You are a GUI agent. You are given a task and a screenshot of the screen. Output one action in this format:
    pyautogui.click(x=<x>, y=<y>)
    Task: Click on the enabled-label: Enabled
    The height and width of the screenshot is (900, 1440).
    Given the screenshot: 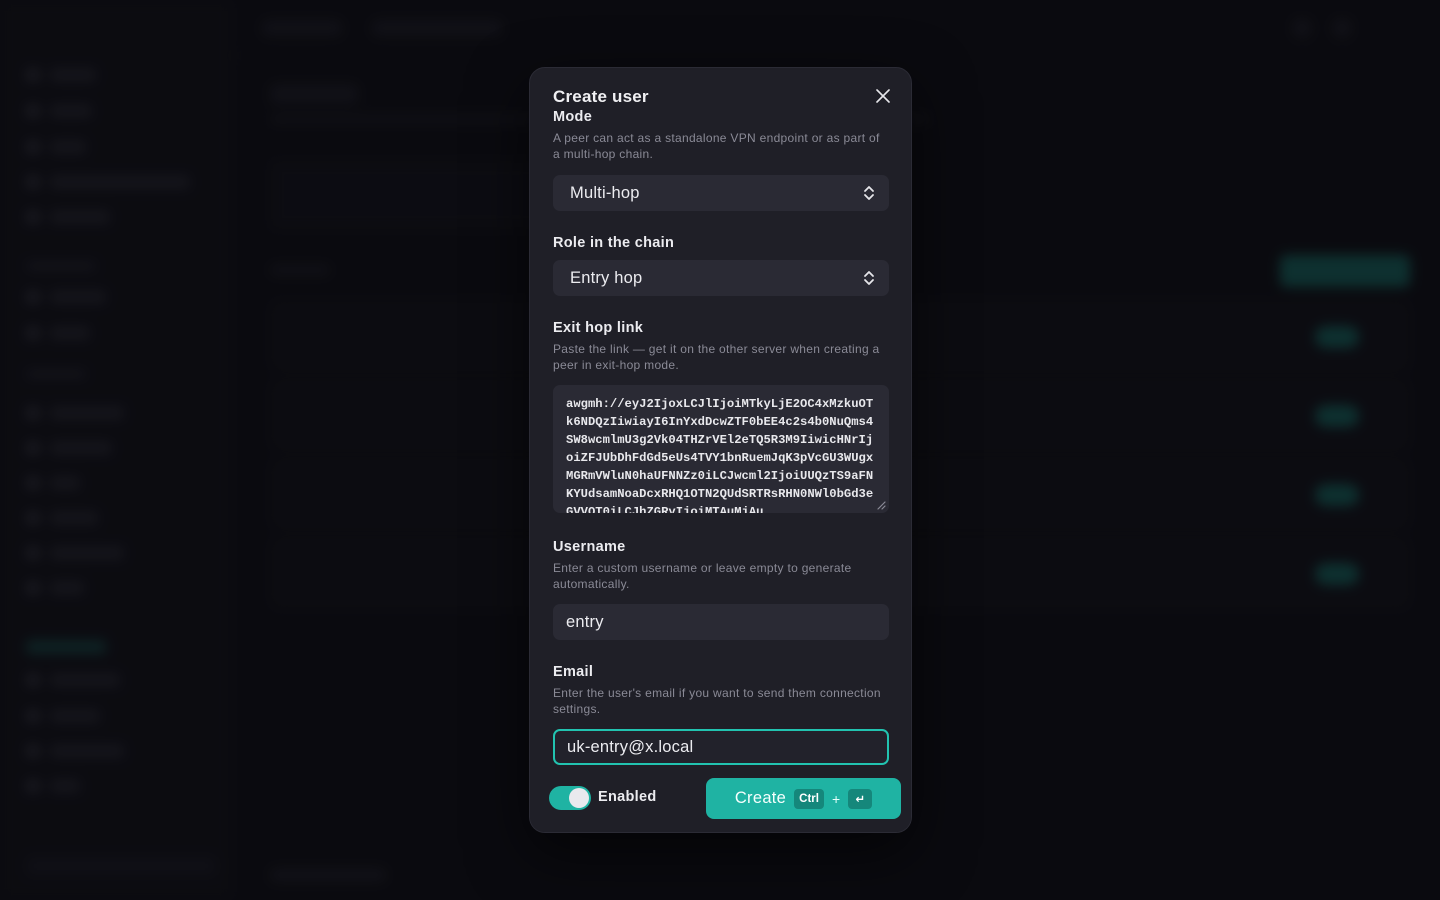 What is the action you would take?
    pyautogui.click(x=627, y=797)
    